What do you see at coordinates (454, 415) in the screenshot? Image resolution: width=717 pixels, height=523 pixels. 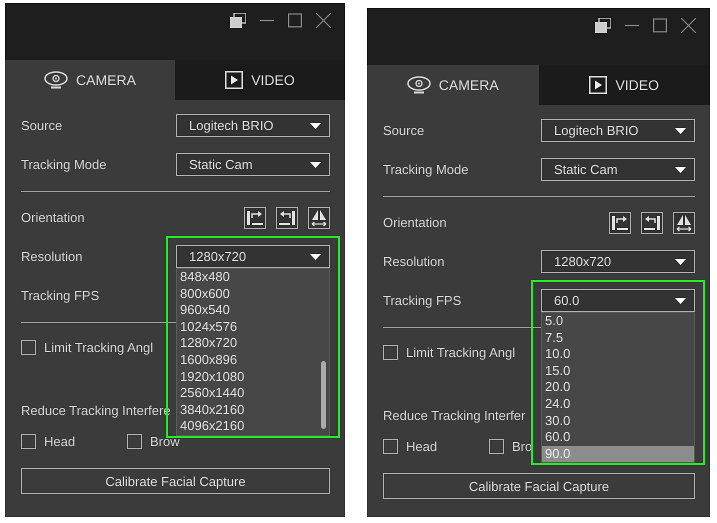 I see `section-heading: Reduce Tracking Interfer` at bounding box center [454, 415].